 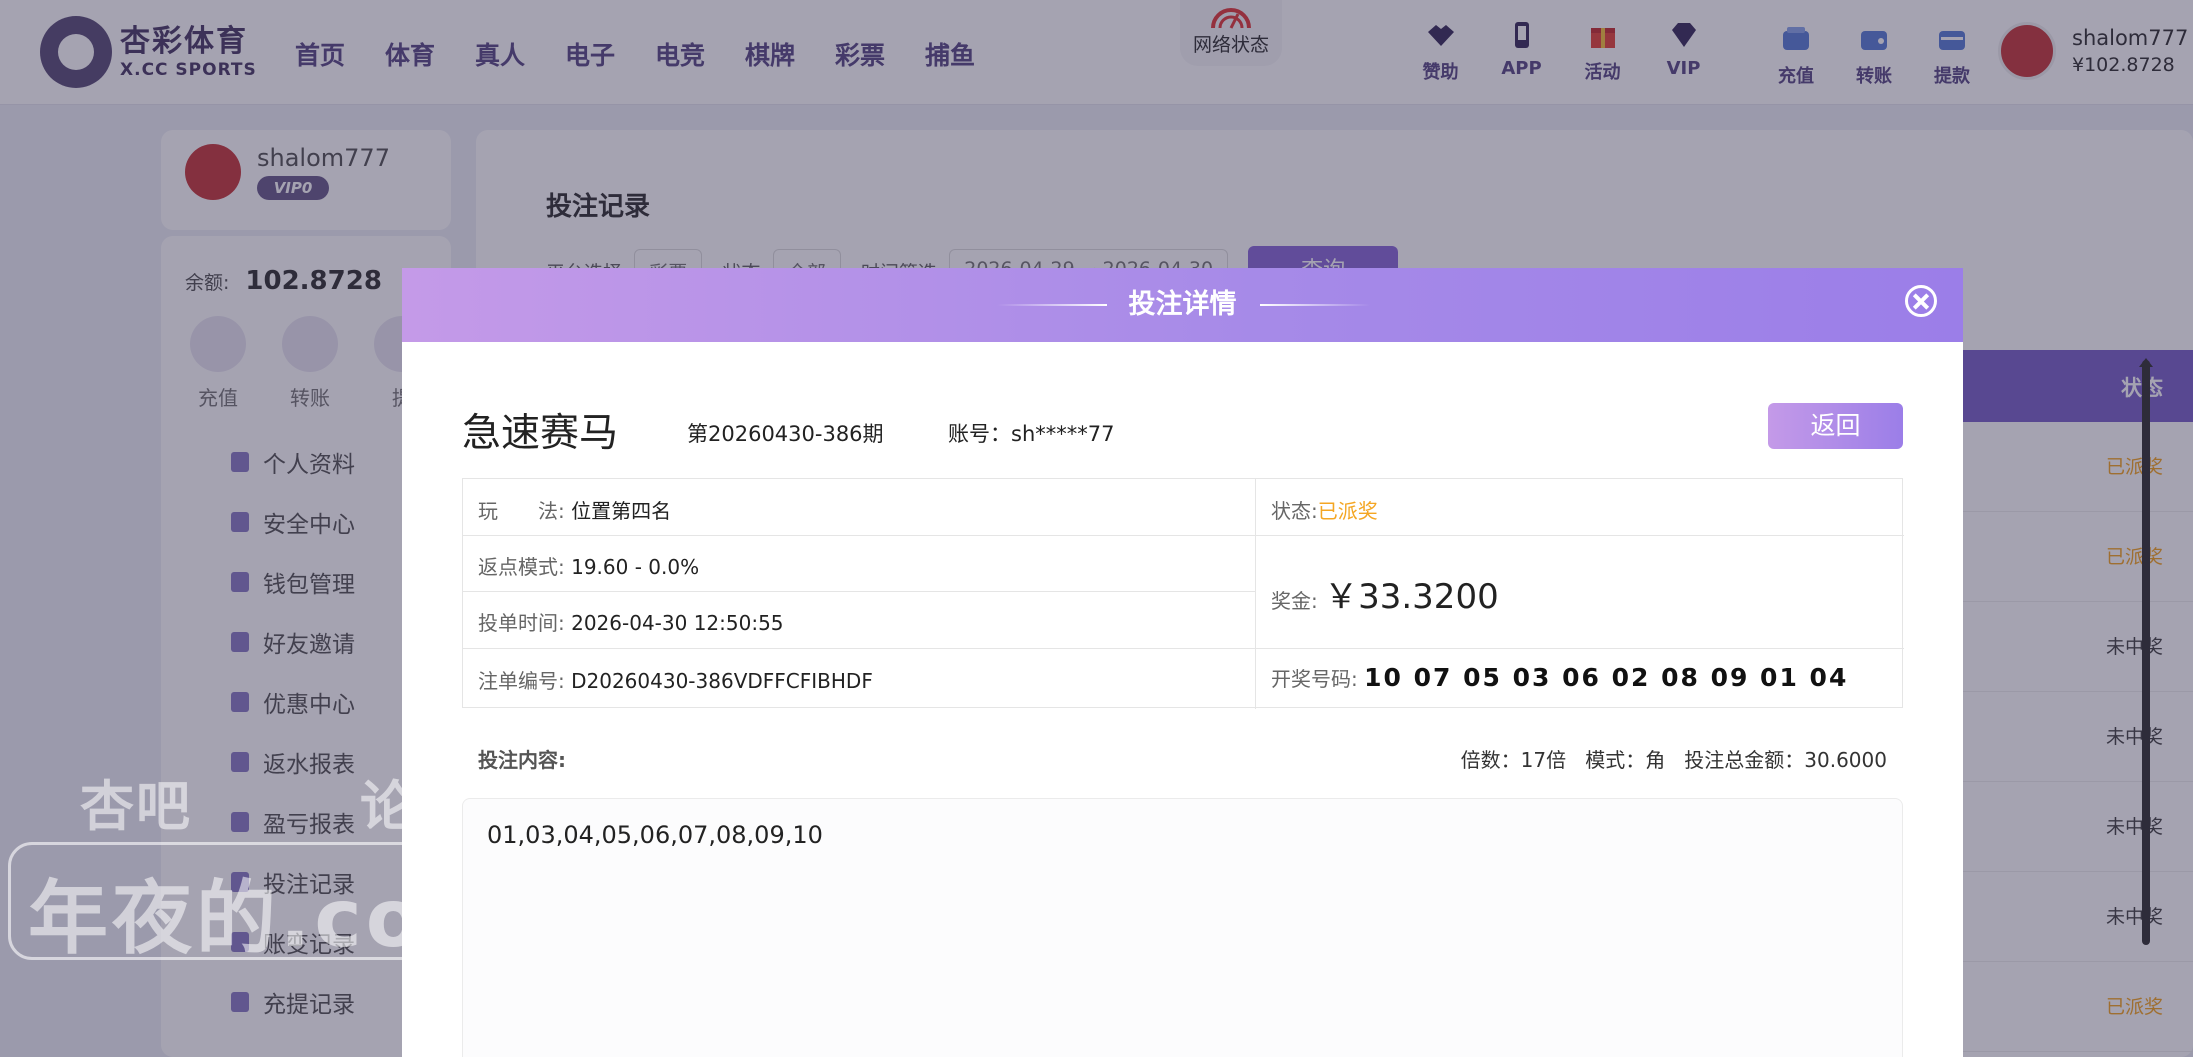 I want to click on mode-value: 模式：角, so click(x=1625, y=760).